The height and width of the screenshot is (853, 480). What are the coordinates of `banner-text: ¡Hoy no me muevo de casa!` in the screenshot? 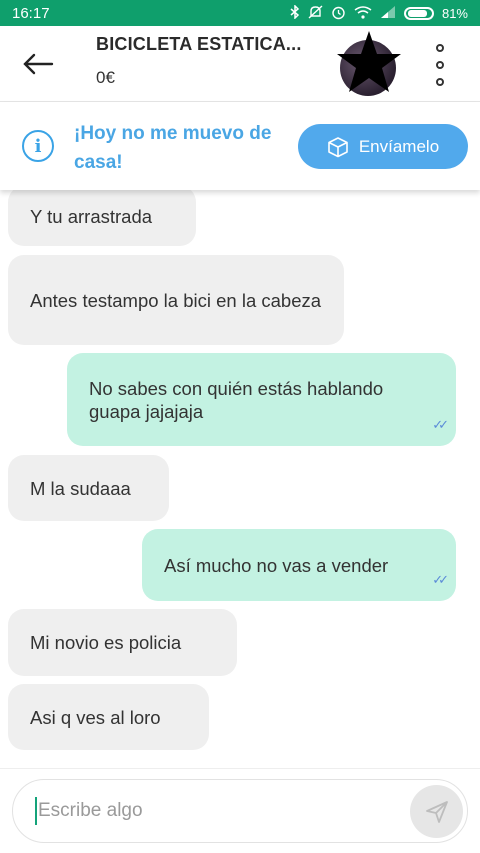 It's located at (173, 148).